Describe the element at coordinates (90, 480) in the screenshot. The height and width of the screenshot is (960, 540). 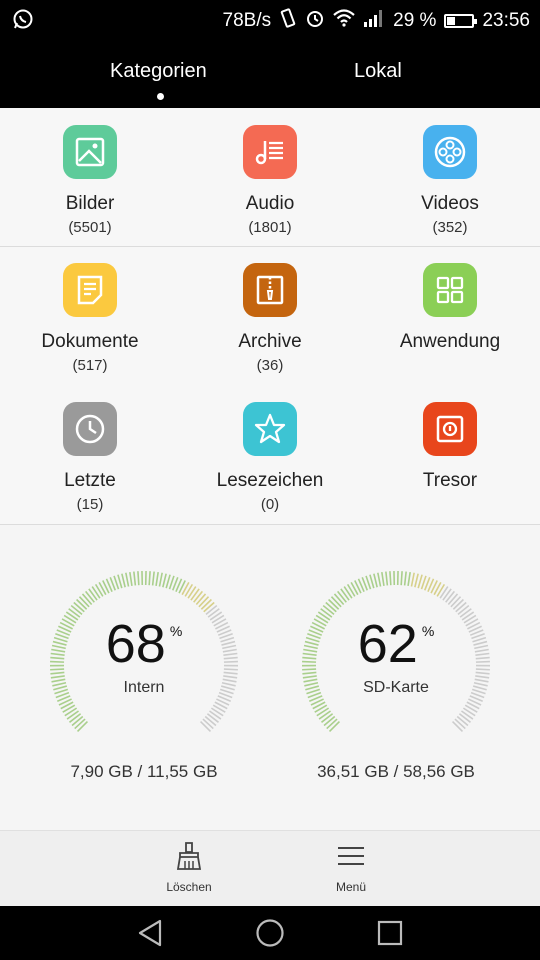
I see `category-label: Letzte` at that location.